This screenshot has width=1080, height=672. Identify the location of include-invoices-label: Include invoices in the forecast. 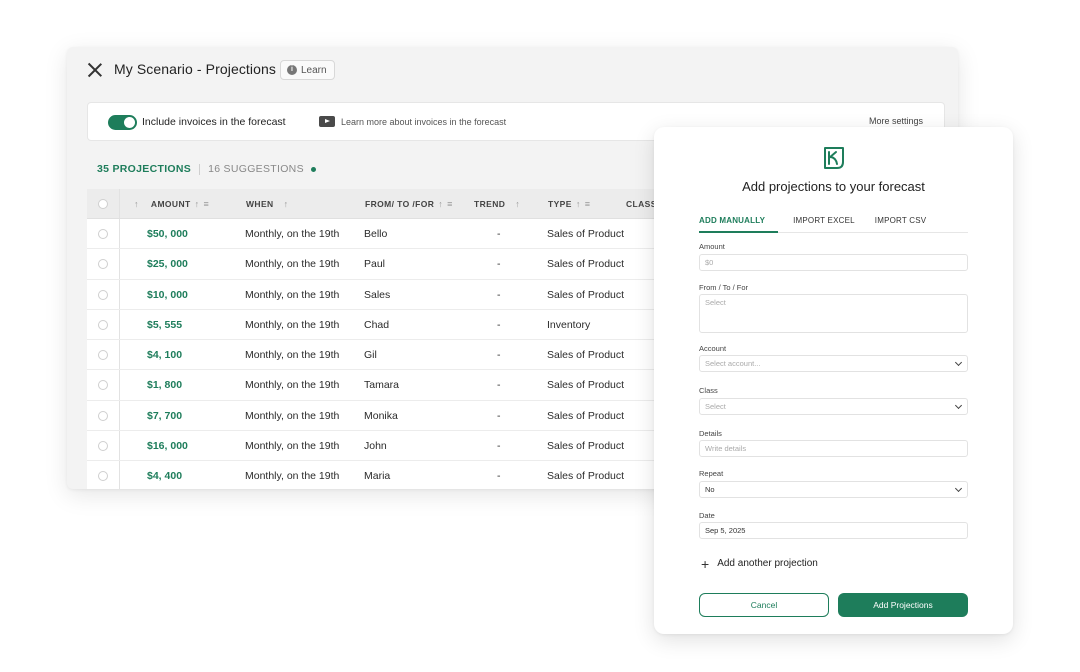
(214, 122).